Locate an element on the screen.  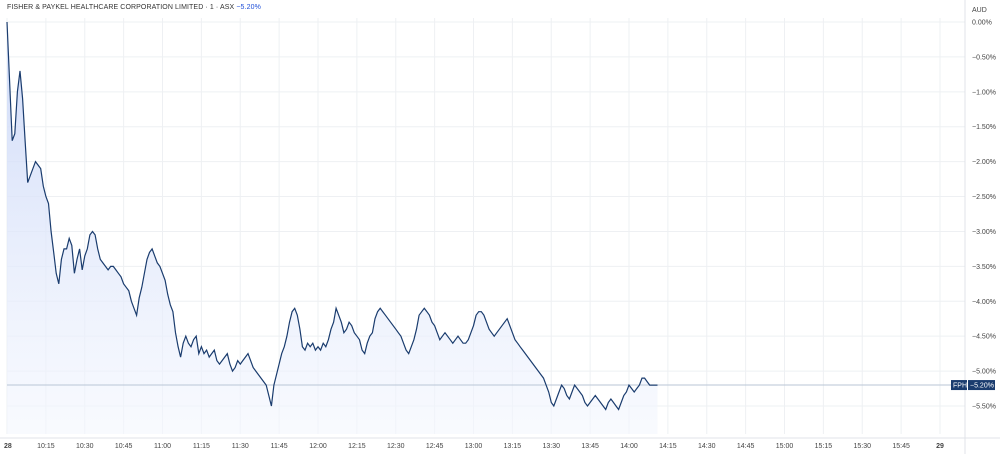
x-tick-label: 13:00 is located at coordinates (474, 446).